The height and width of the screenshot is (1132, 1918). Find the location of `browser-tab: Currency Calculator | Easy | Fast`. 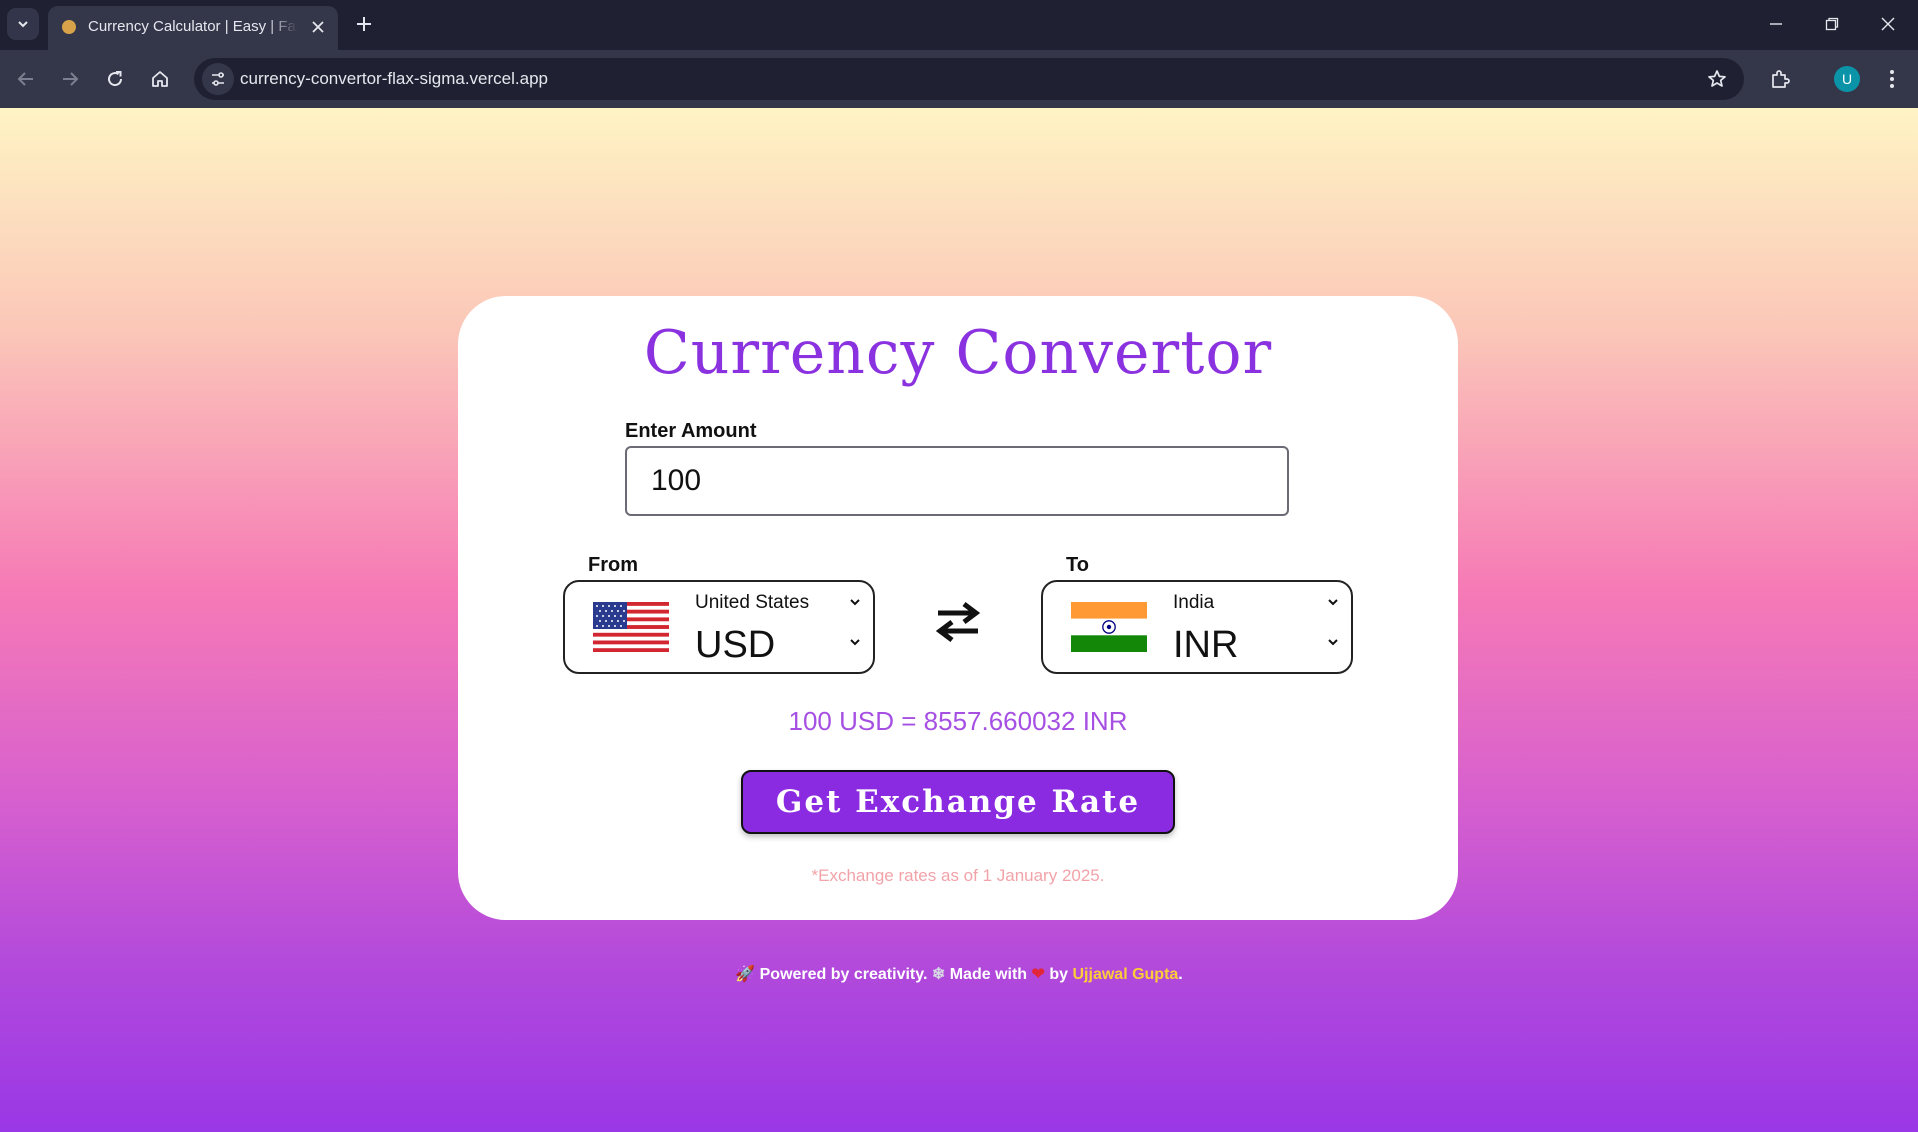

browser-tab: Currency Calculator | Easy | Fast is located at coordinates (193, 28).